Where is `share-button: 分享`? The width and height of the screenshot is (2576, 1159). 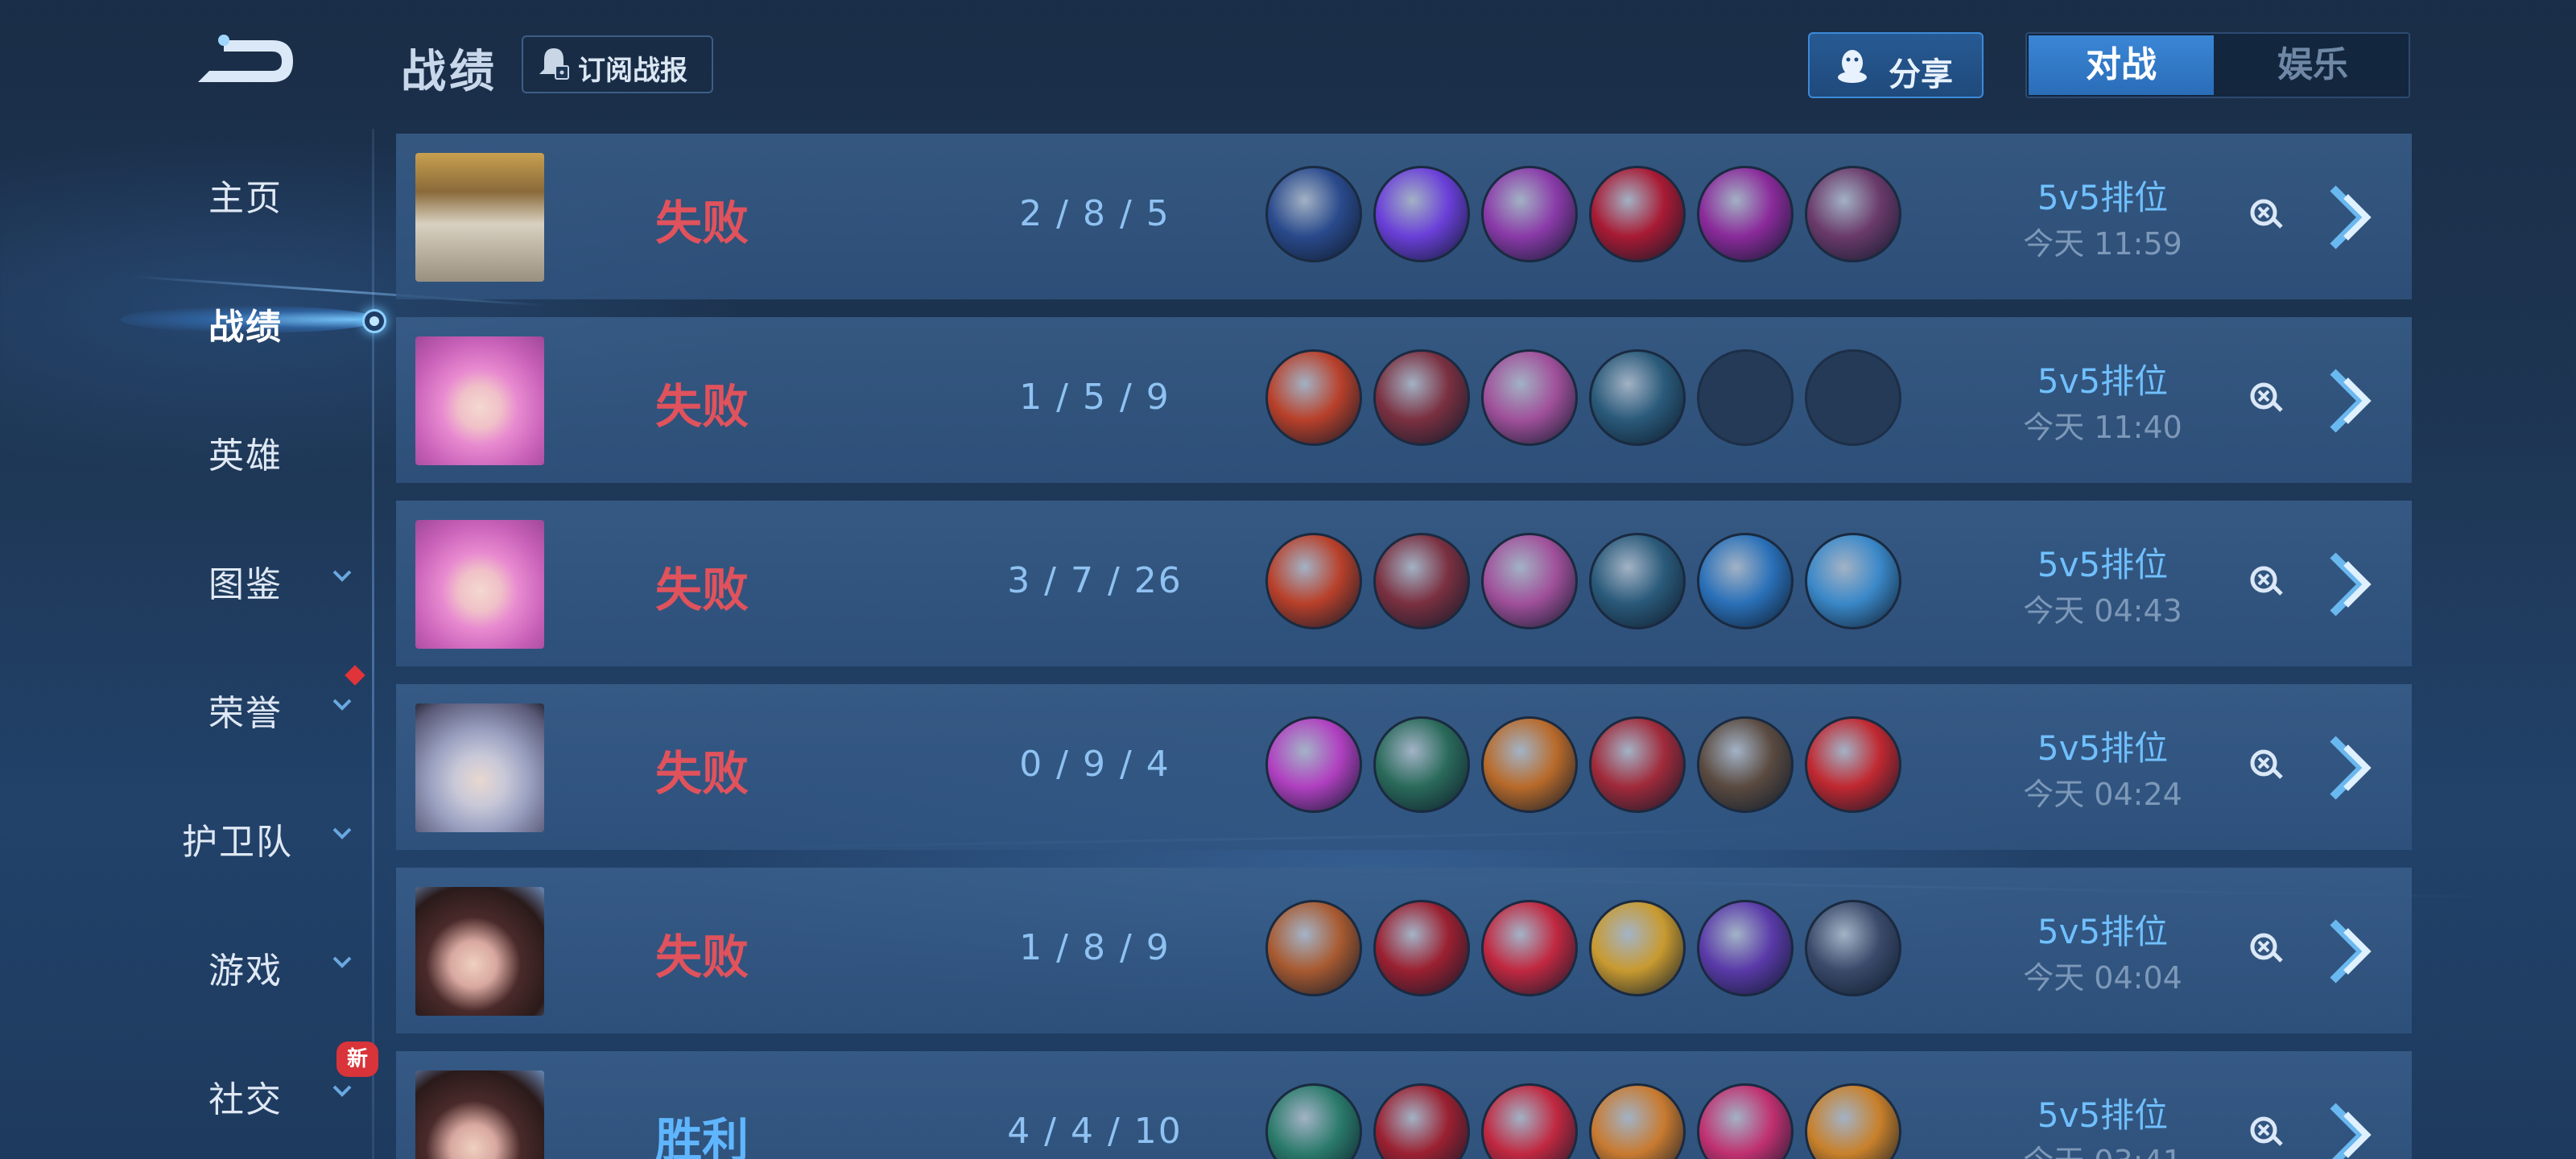
share-button: 分享 is located at coordinates (1896, 65).